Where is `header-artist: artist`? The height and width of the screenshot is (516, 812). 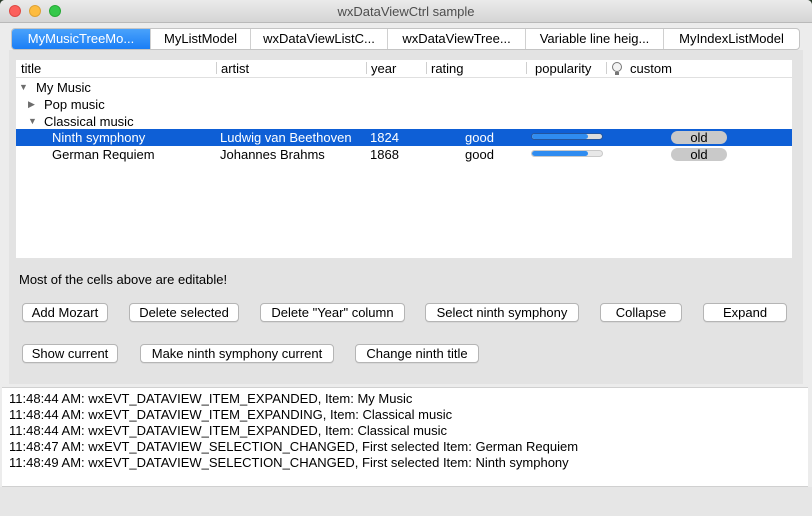 header-artist: artist is located at coordinates (291, 68).